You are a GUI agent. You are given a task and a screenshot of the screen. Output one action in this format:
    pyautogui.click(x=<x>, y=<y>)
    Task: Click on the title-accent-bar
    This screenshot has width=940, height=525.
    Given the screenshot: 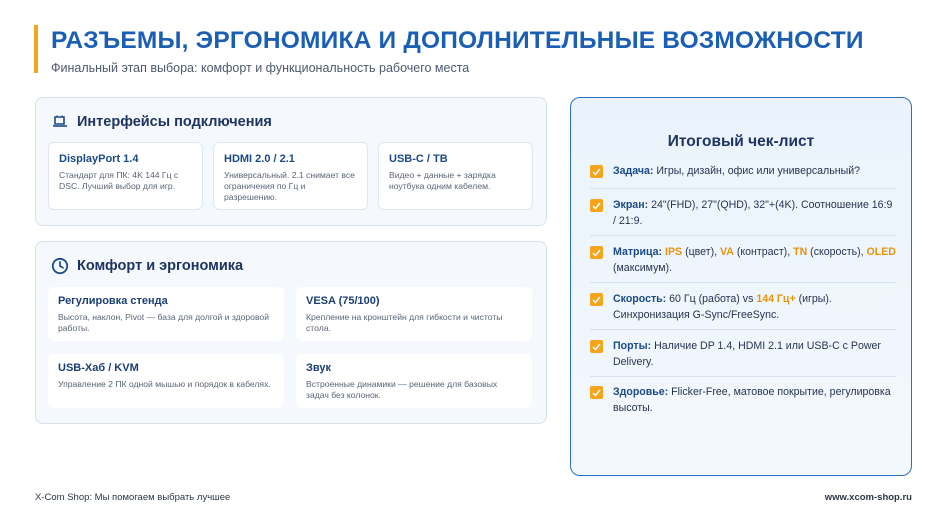 What is the action you would take?
    pyautogui.click(x=36, y=49)
    